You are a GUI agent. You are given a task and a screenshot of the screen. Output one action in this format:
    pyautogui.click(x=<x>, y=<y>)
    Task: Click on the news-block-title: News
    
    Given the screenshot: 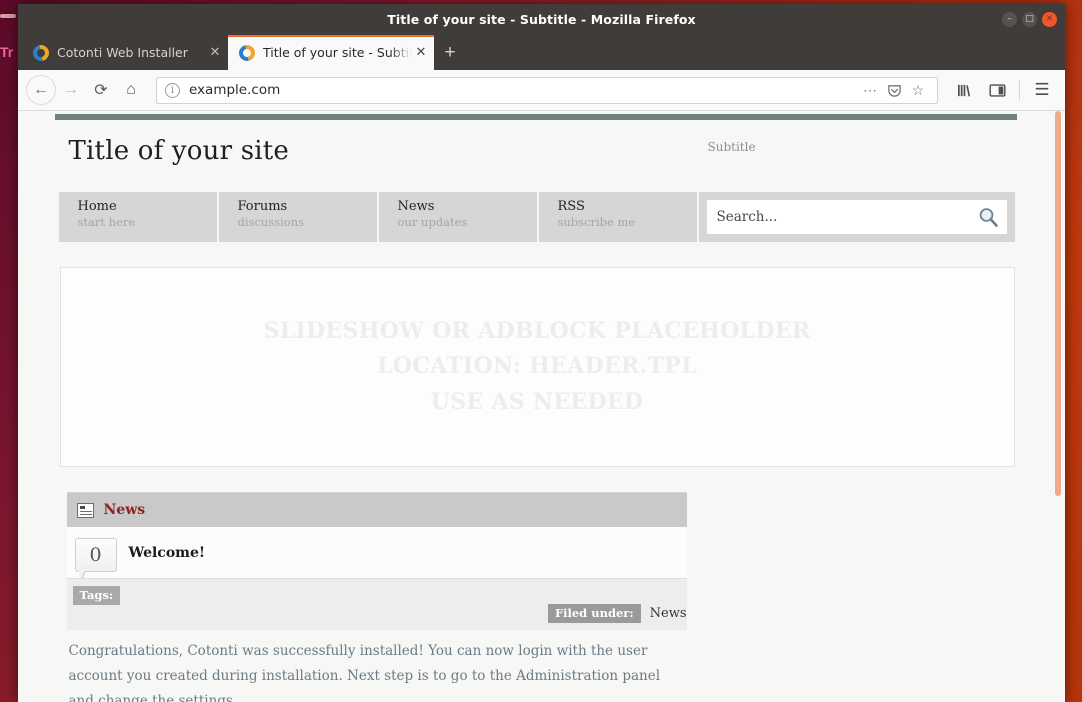 What is the action you would take?
    pyautogui.click(x=124, y=510)
    